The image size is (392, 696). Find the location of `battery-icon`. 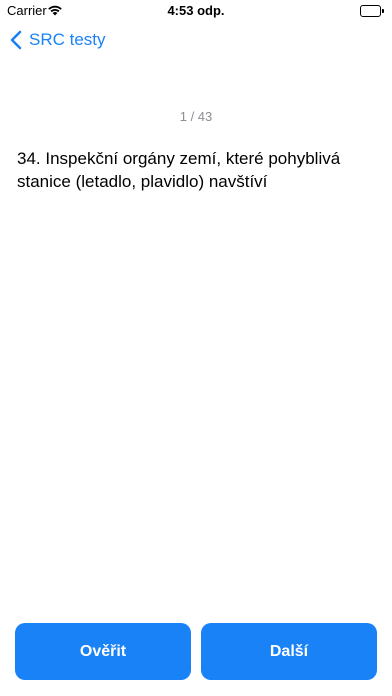

battery-icon is located at coordinates (372, 11).